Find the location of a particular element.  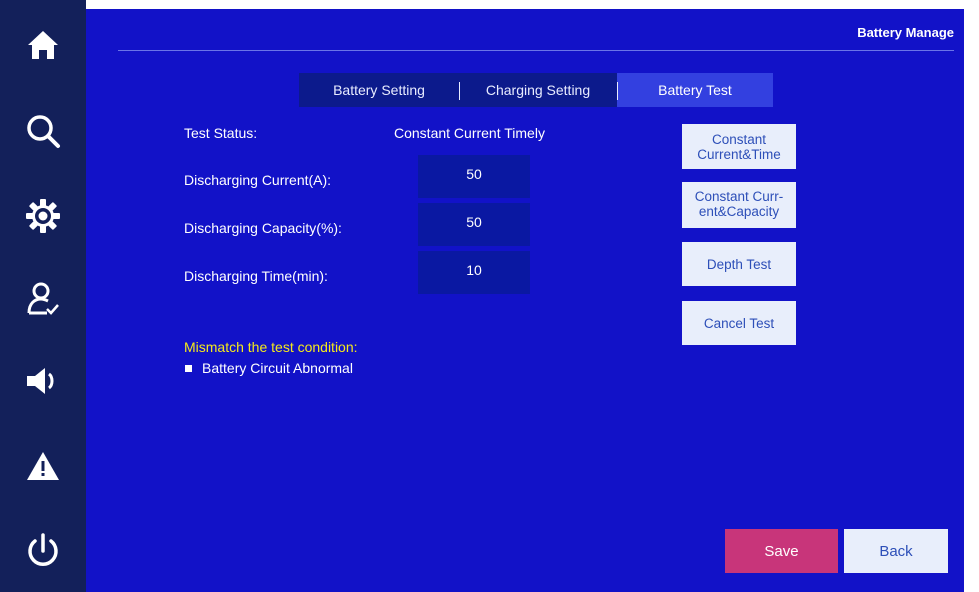

home-icon is located at coordinates (43, 45).